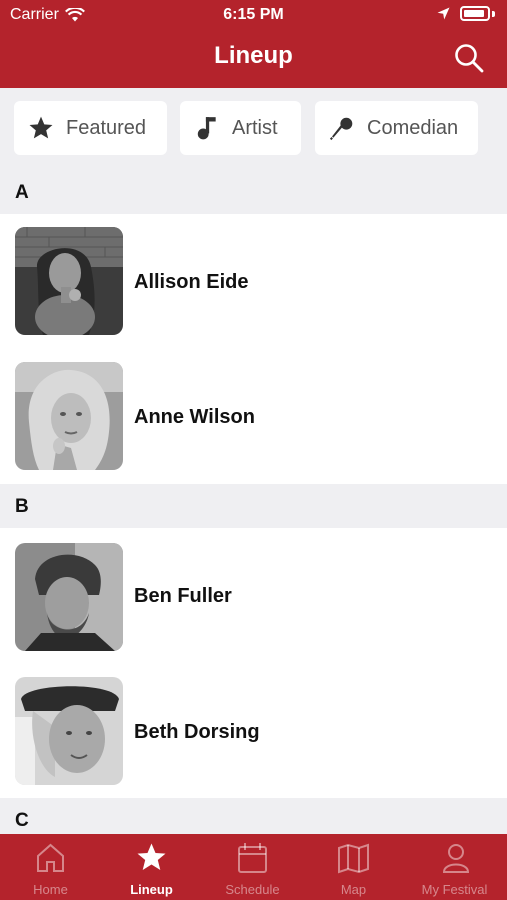  Describe the element at coordinates (253, 192) in the screenshot. I see `section-header-a: A` at that location.